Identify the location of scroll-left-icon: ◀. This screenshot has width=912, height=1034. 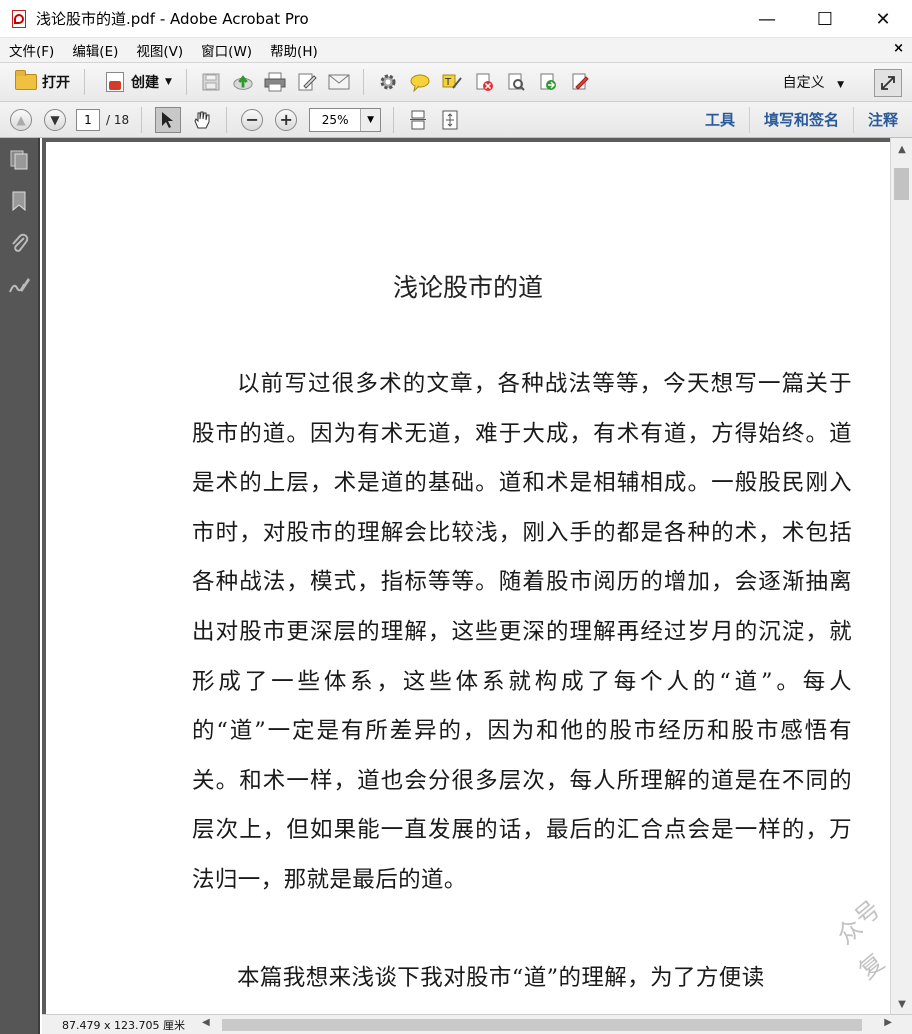
(206, 1022).